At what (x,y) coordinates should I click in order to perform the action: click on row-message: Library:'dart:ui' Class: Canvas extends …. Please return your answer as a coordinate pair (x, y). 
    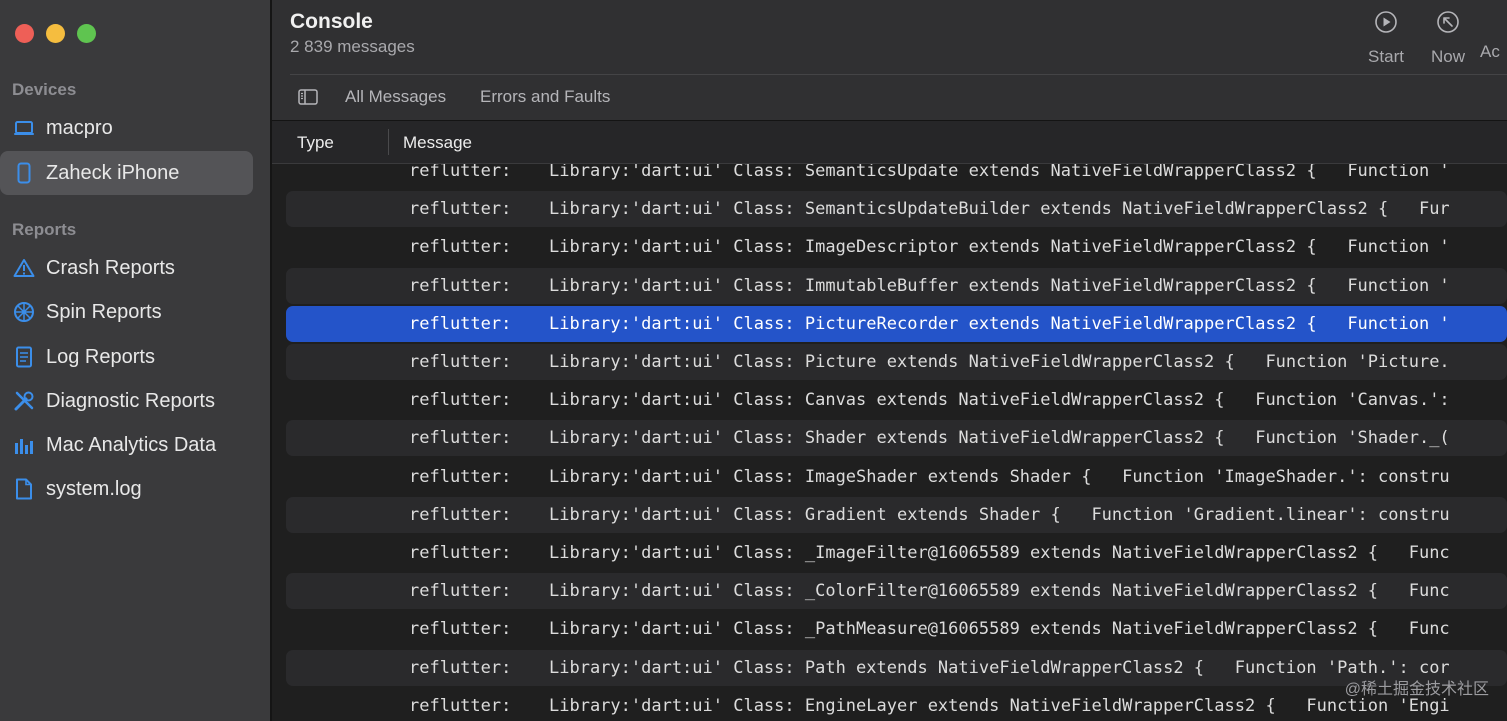
    Looking at the image, I should click on (999, 400).